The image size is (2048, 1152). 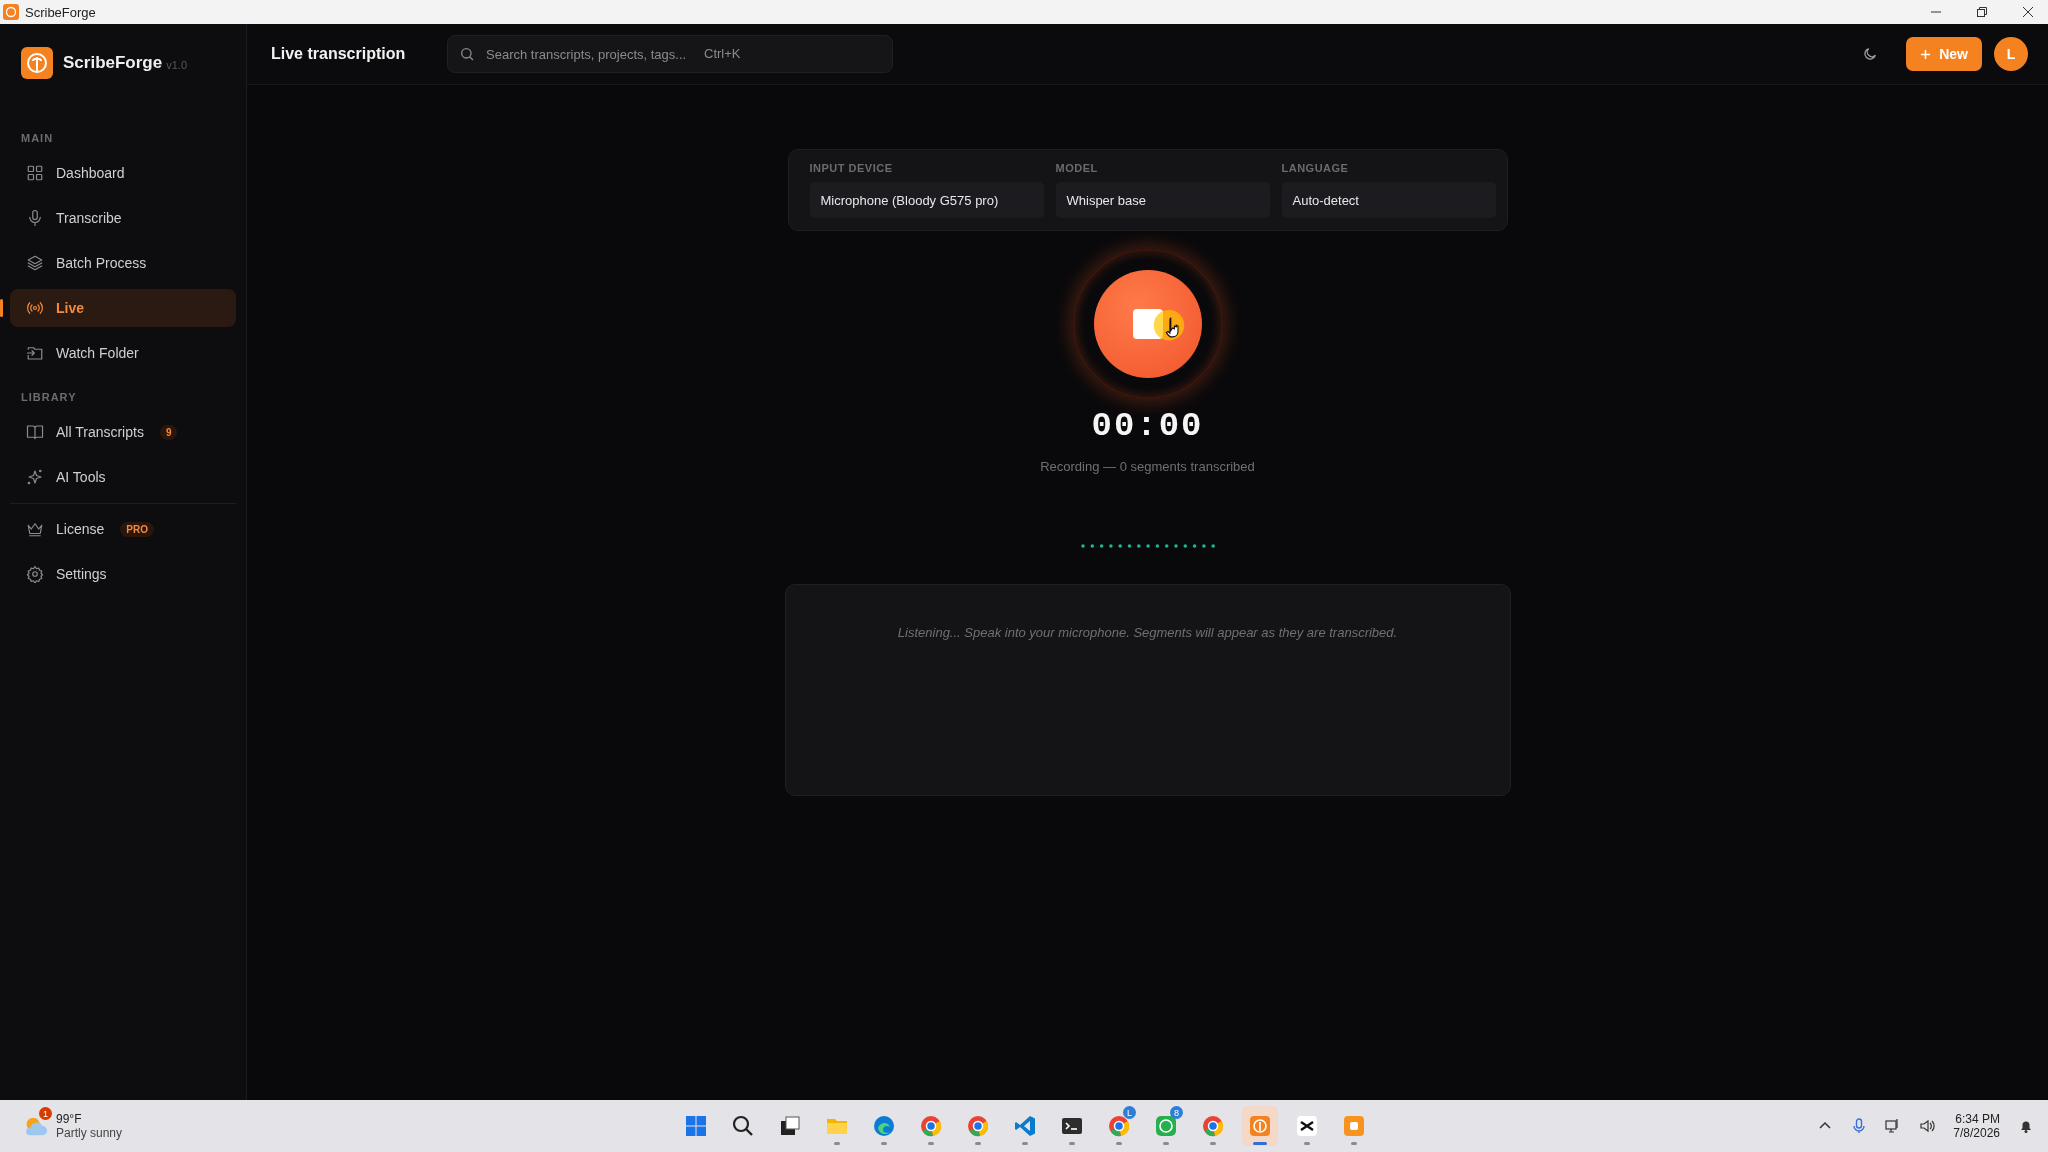 I want to click on sidebar-item-label: Dashboard, so click(x=90, y=173).